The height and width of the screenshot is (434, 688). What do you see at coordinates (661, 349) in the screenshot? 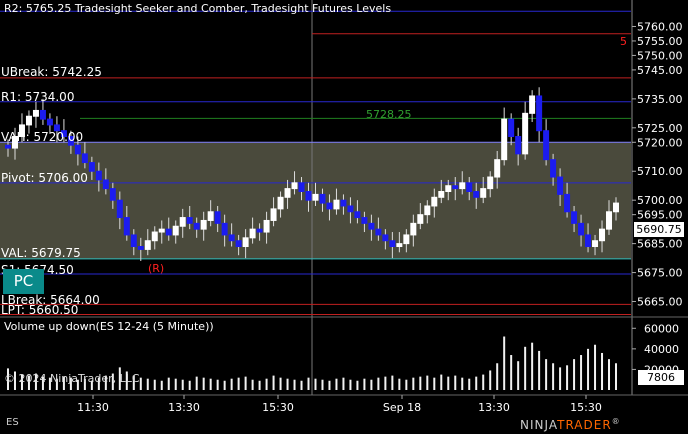
I see `volume-tick-label: 40000` at bounding box center [661, 349].